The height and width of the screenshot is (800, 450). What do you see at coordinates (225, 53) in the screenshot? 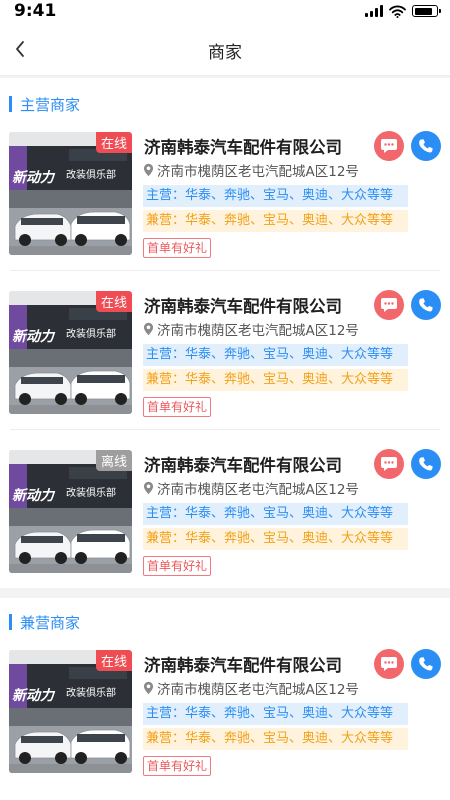
I see `page-title: 商家` at bounding box center [225, 53].